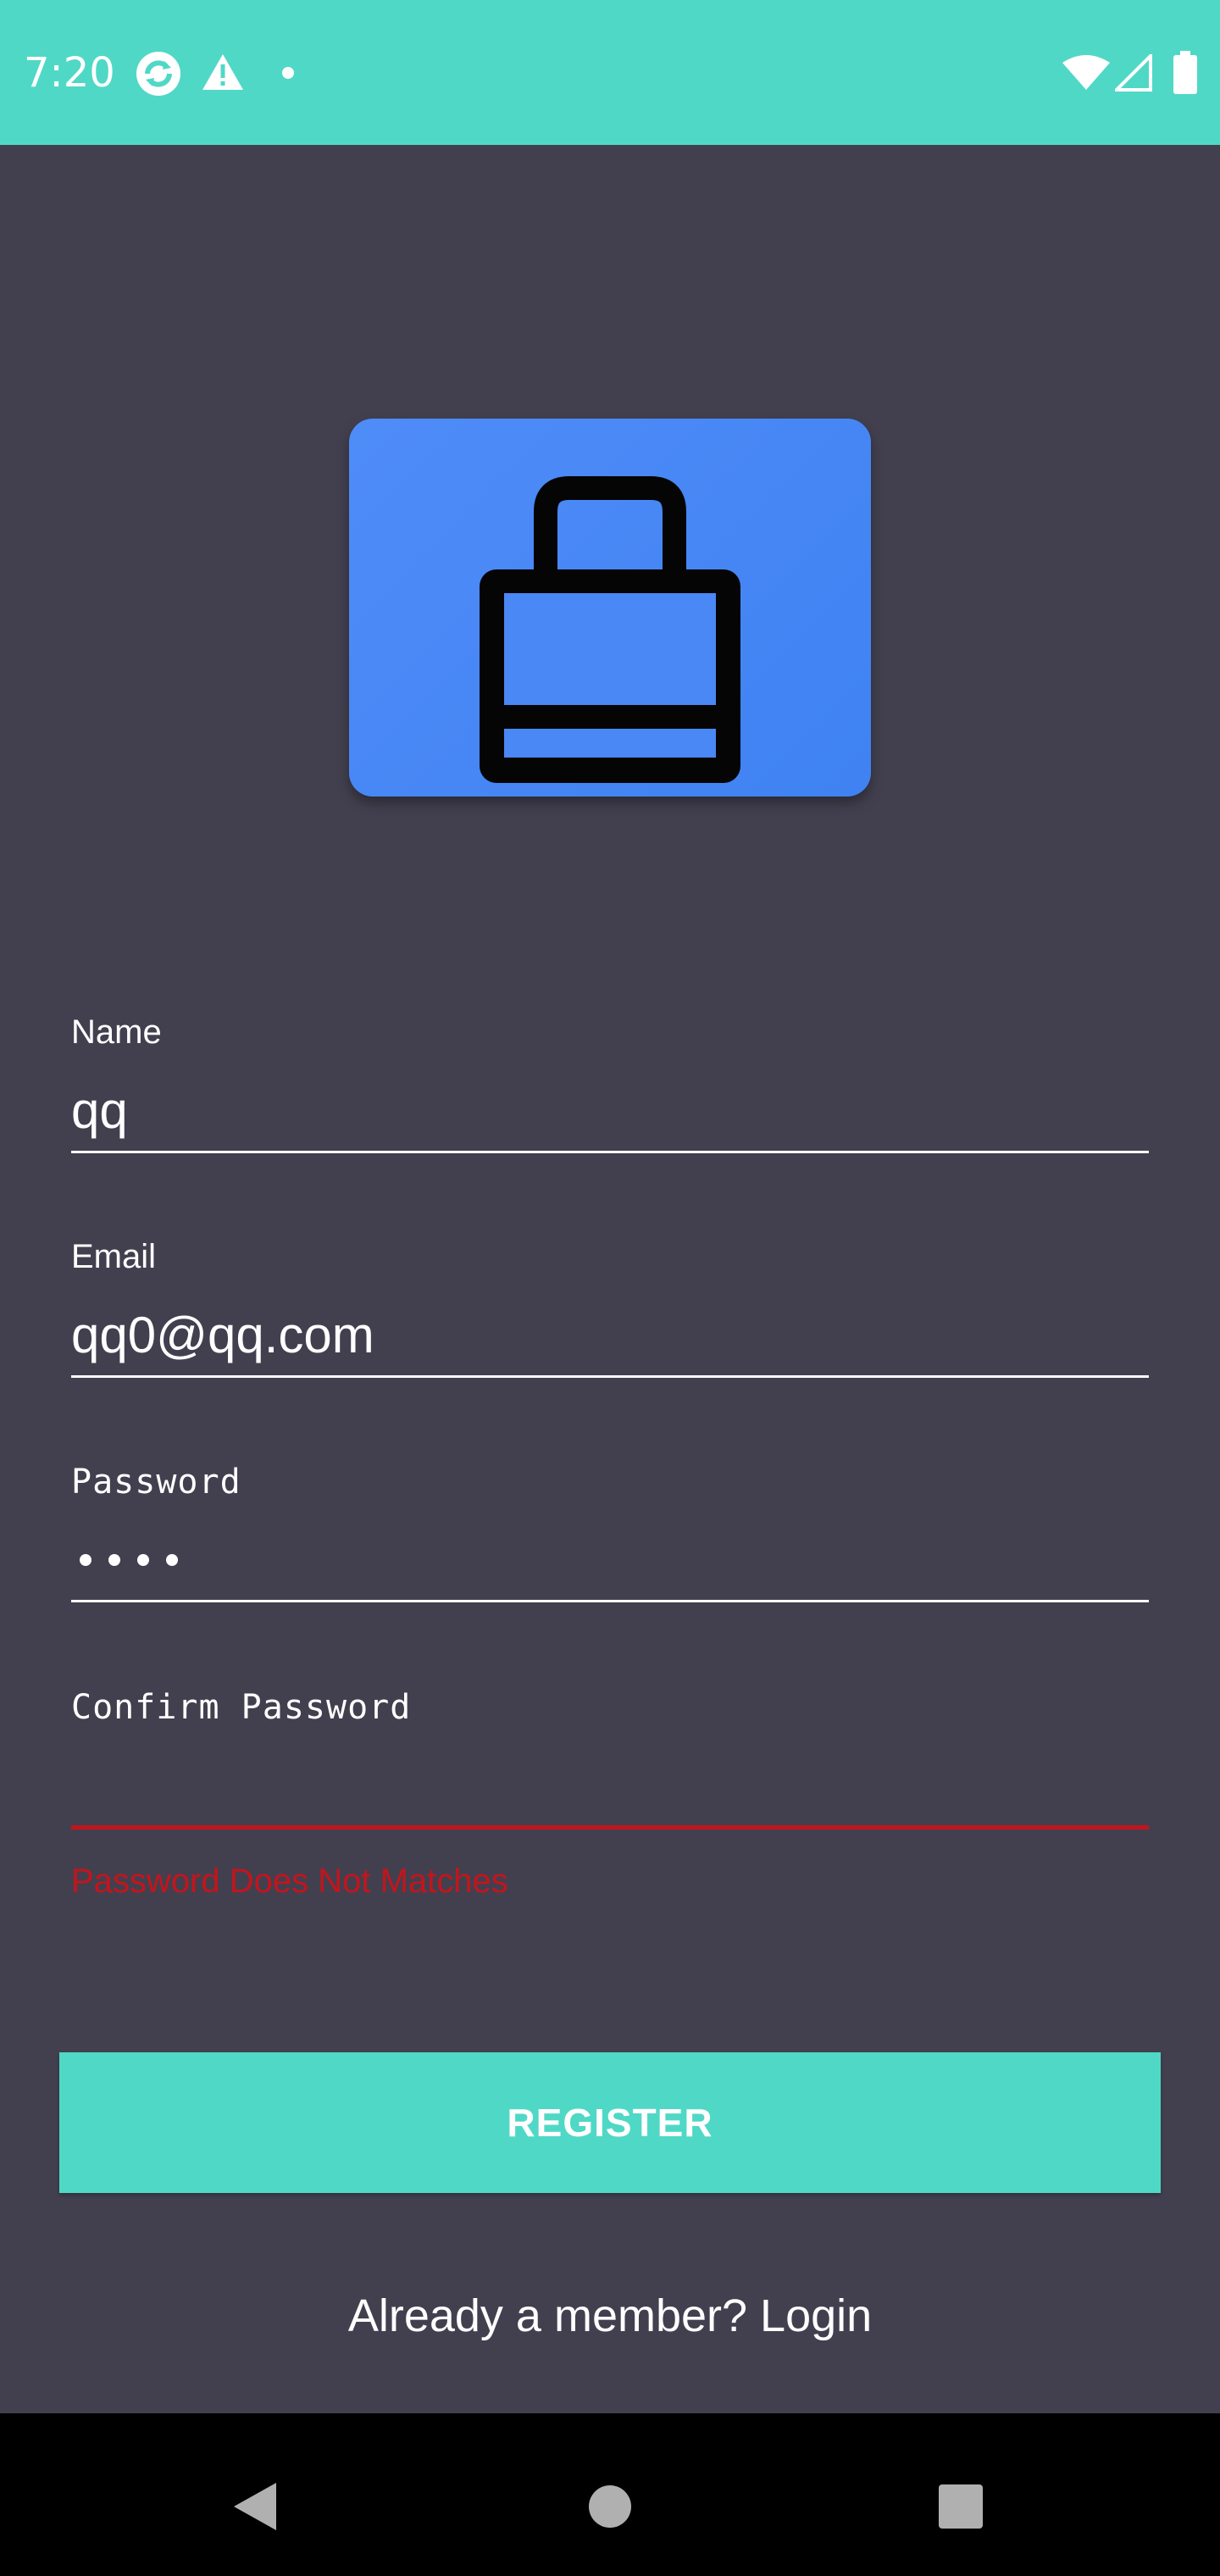 The height and width of the screenshot is (2576, 1220). Describe the element at coordinates (116, 1032) in the screenshot. I see `name-label: Name` at that location.